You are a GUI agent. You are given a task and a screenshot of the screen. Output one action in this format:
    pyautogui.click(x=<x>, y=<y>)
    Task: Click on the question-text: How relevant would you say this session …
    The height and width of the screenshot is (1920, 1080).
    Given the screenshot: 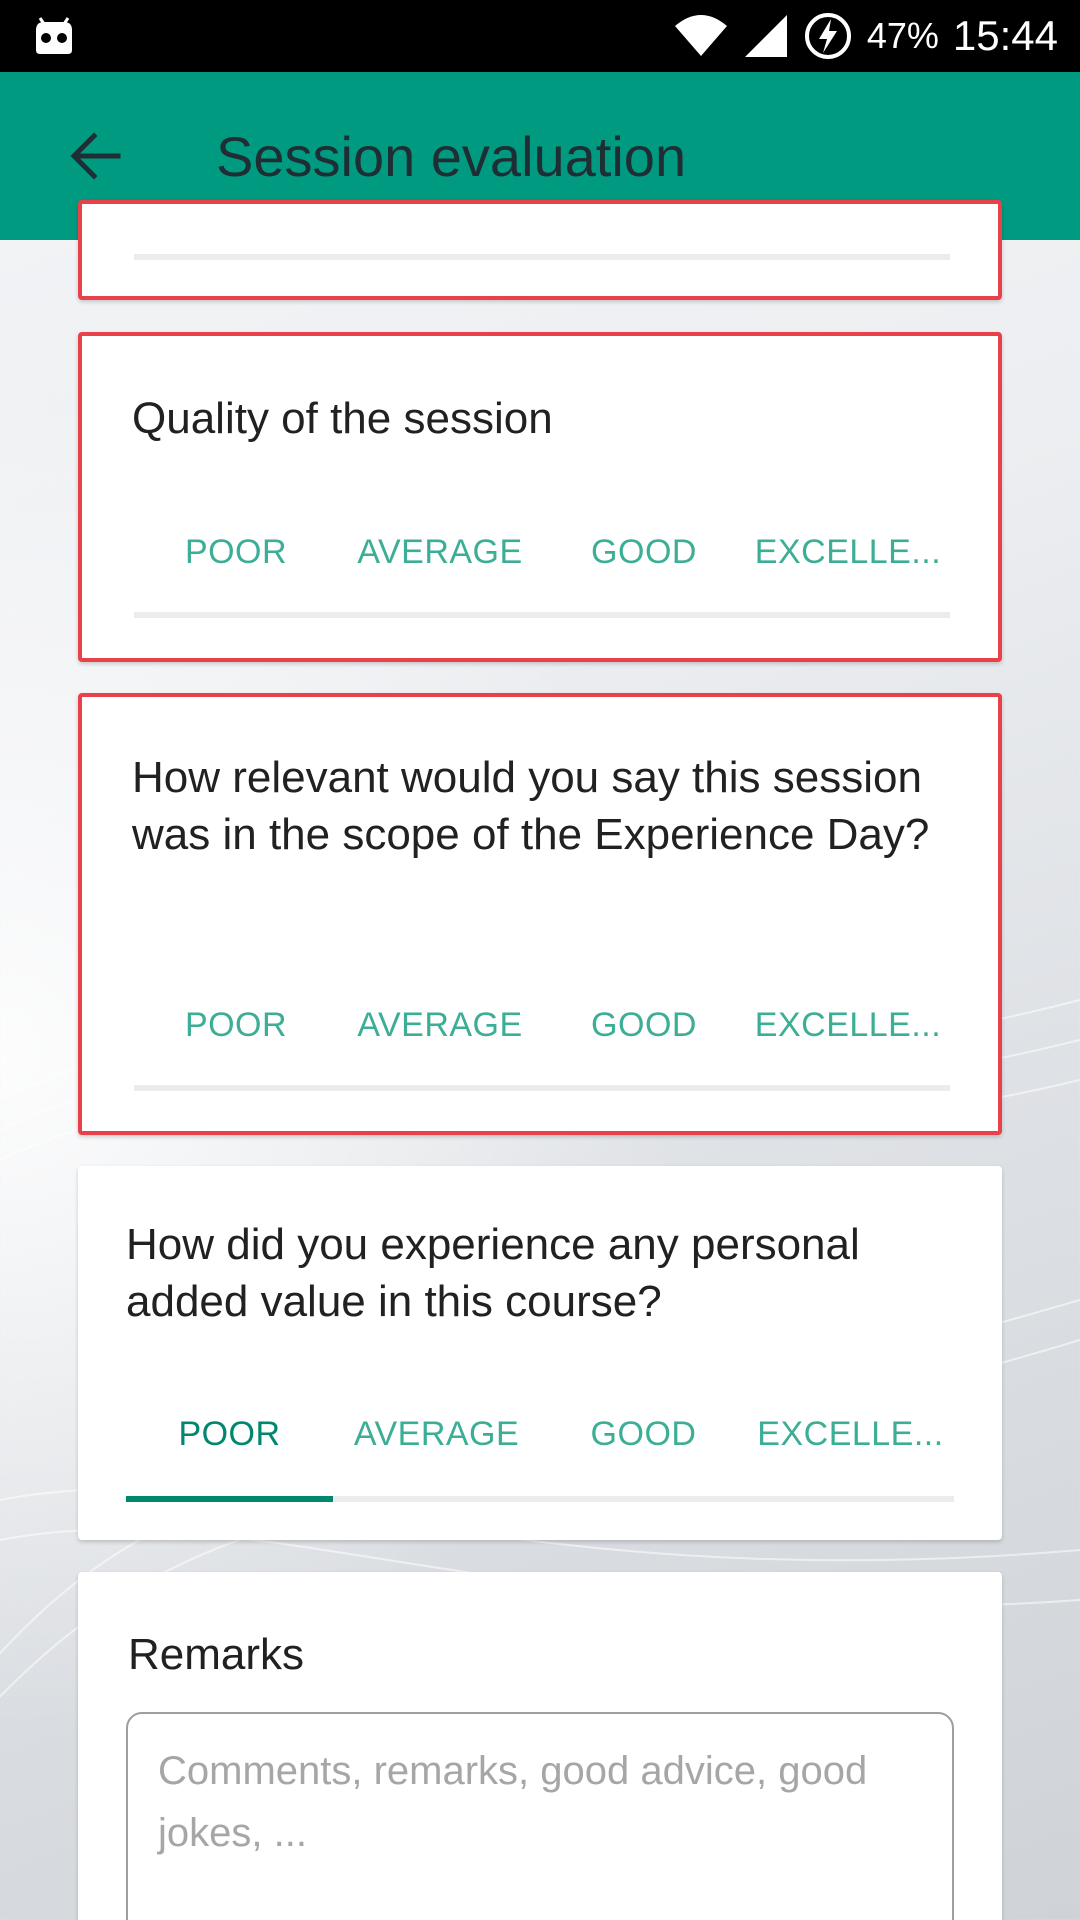 What is the action you would take?
    pyautogui.click(x=531, y=806)
    